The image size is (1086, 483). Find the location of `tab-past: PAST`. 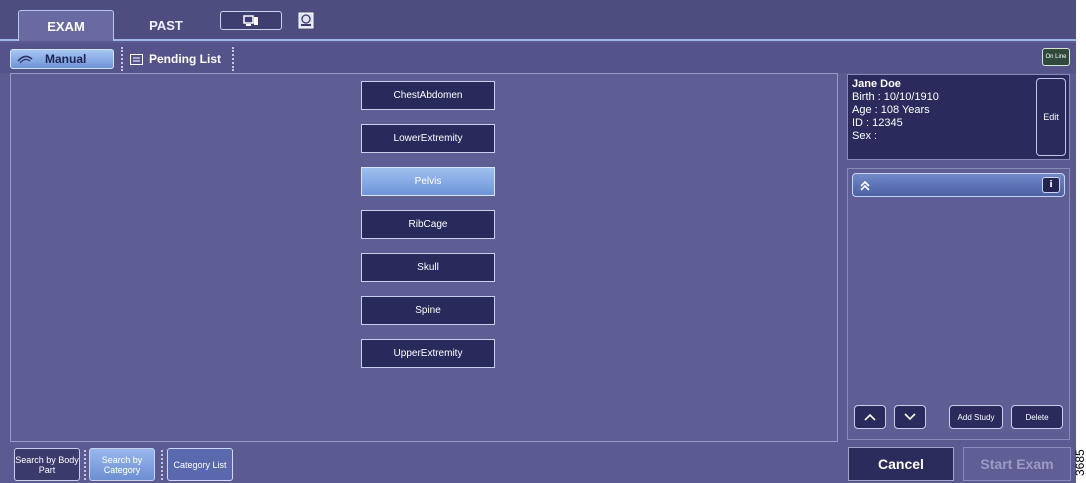

tab-past: PAST is located at coordinates (166, 25).